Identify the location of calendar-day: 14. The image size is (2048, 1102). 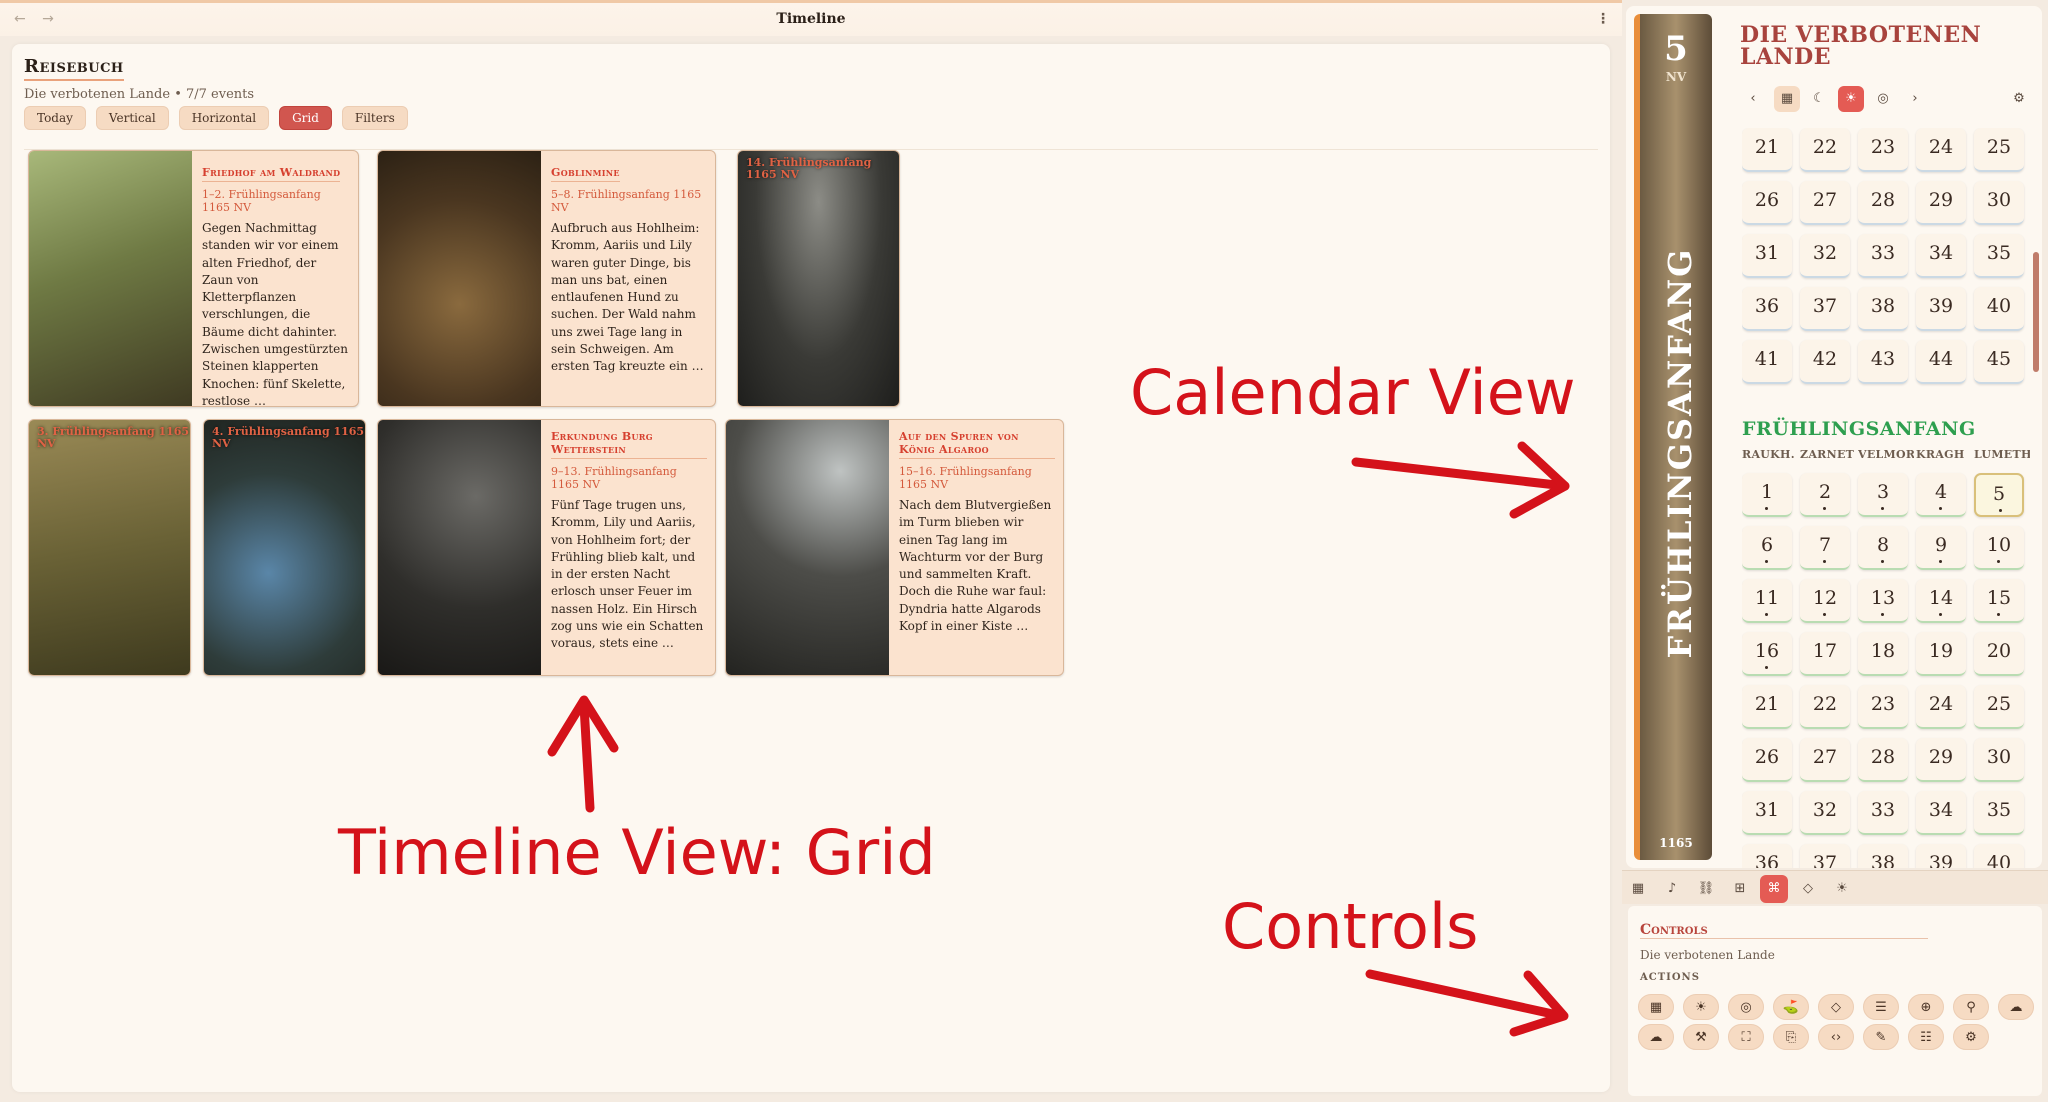
(1941, 601).